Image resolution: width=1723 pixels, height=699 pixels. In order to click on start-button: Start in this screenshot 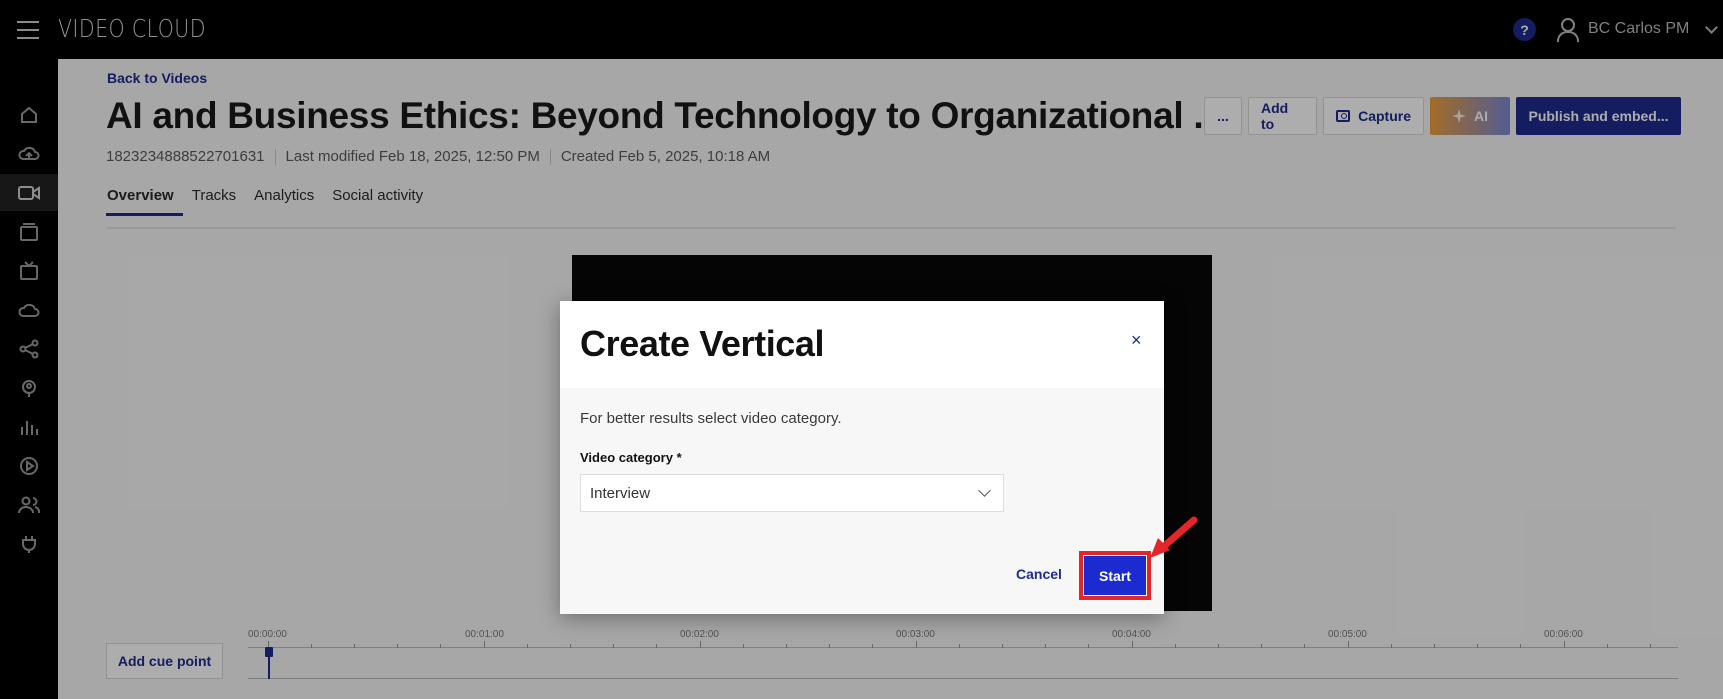, I will do `click(1115, 575)`.